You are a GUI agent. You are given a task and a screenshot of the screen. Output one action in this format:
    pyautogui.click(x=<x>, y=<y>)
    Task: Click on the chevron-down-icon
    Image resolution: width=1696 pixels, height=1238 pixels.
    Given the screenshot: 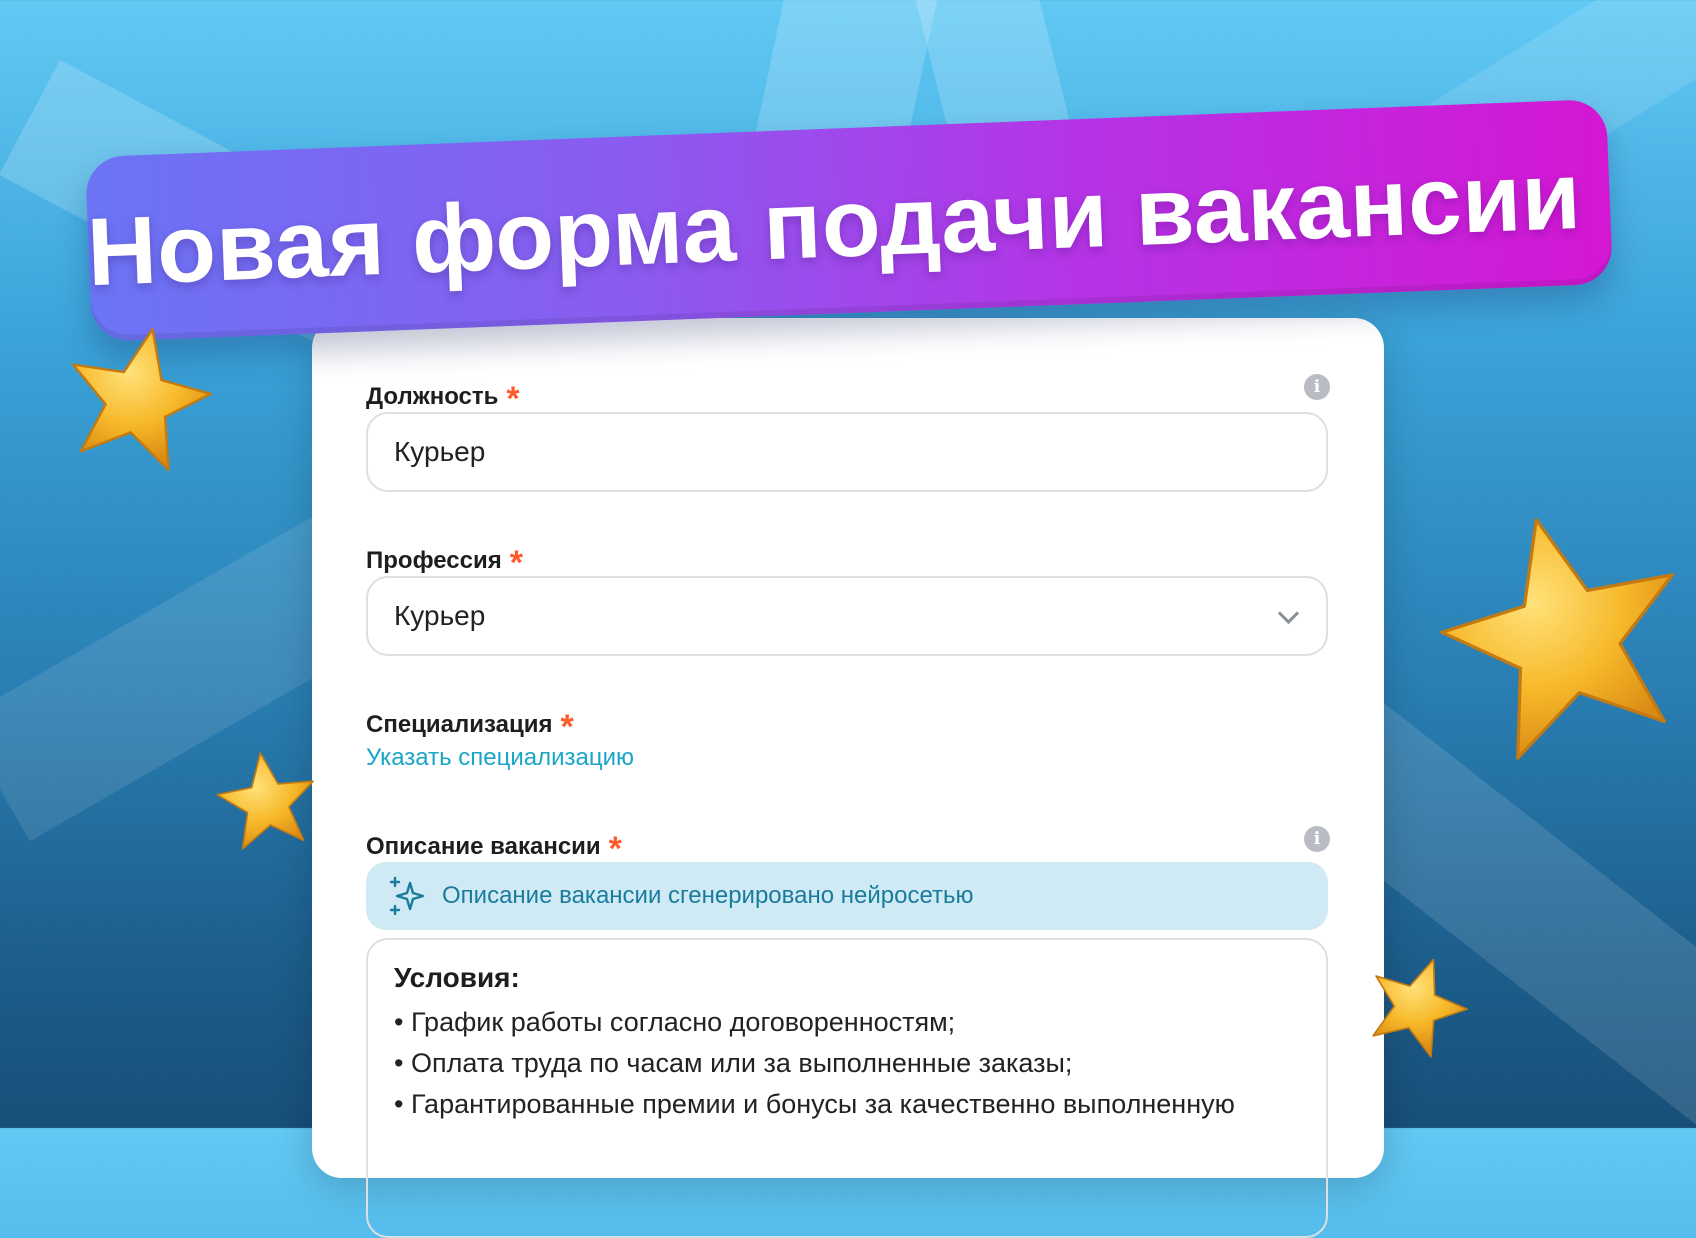 What is the action you would take?
    pyautogui.click(x=1288, y=613)
    